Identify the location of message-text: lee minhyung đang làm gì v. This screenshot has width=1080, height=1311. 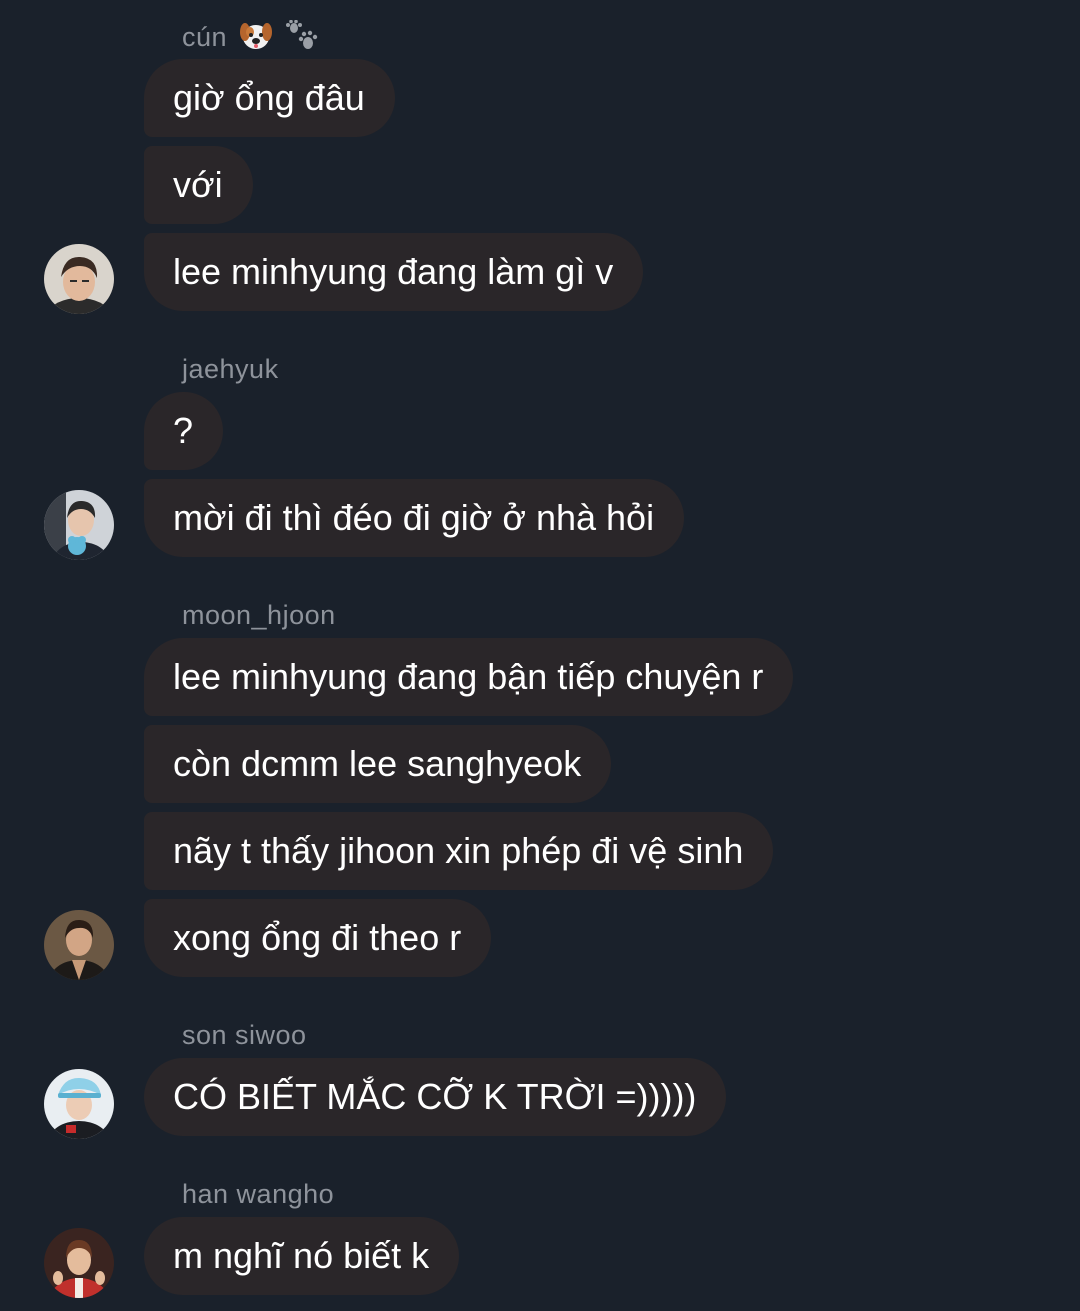
(393, 271).